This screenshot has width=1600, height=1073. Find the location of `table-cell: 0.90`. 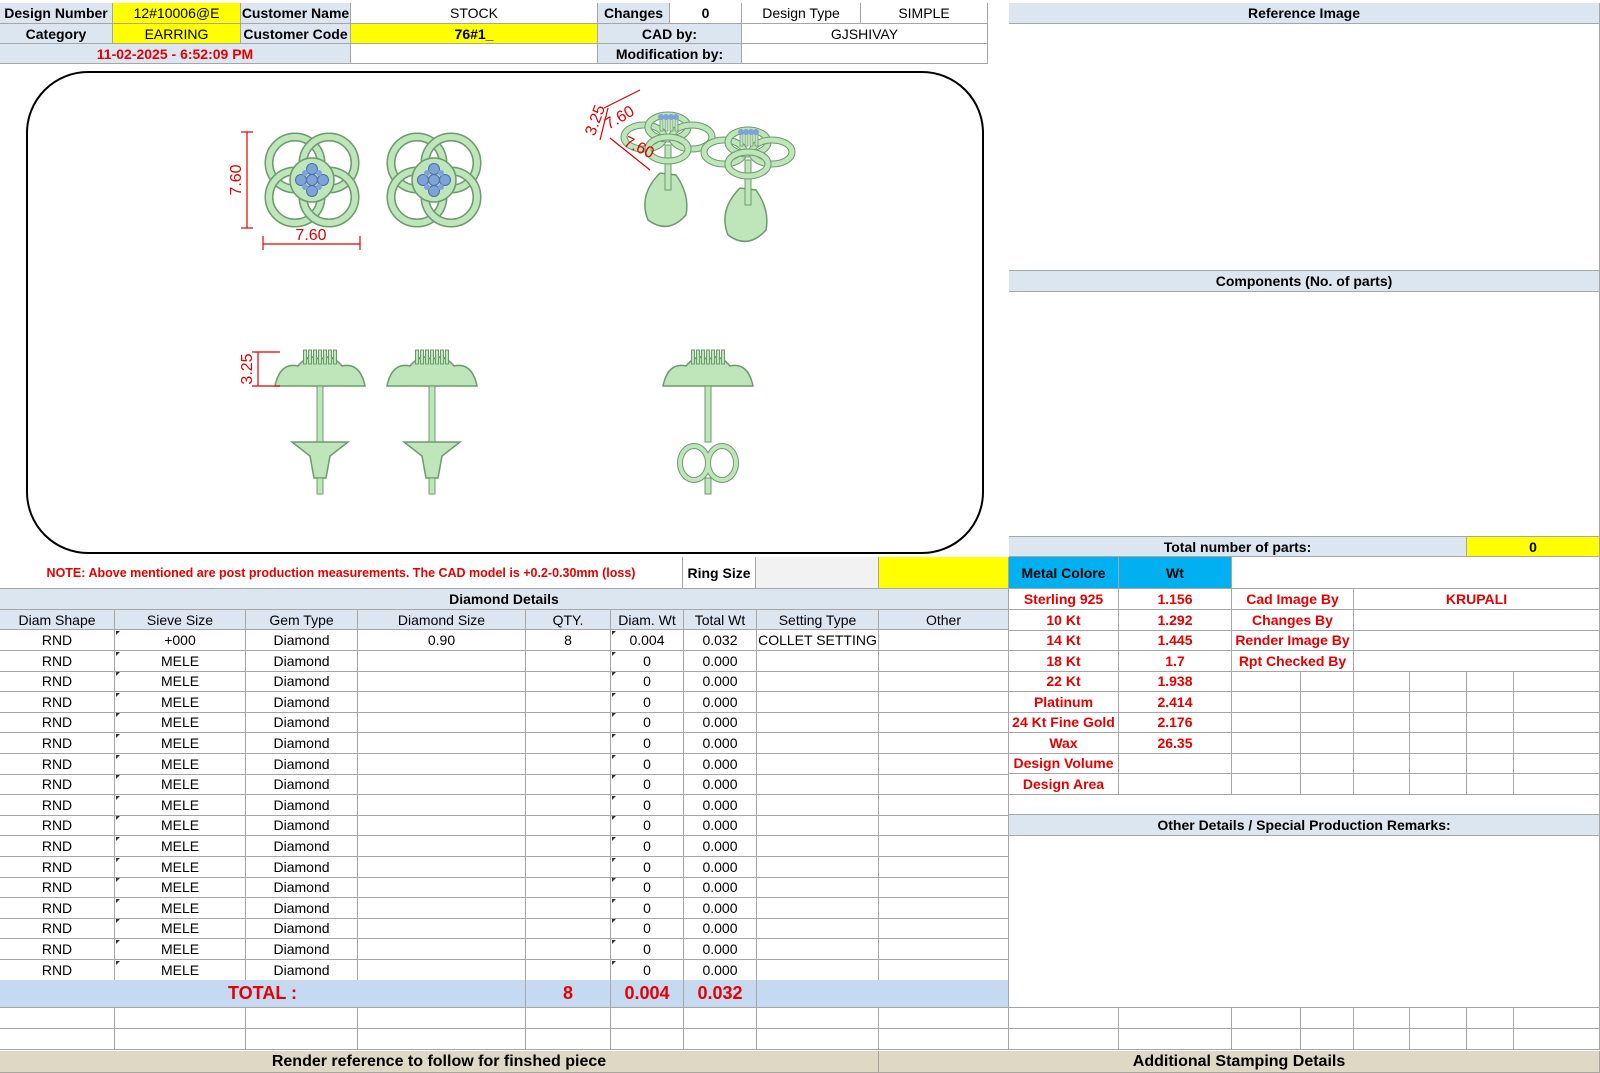

table-cell: 0.90 is located at coordinates (442, 640).